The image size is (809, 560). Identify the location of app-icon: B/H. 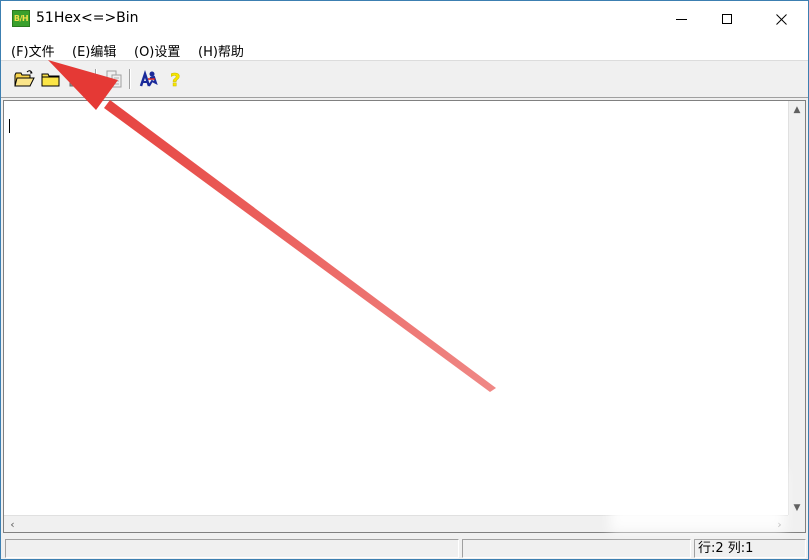
(21, 18).